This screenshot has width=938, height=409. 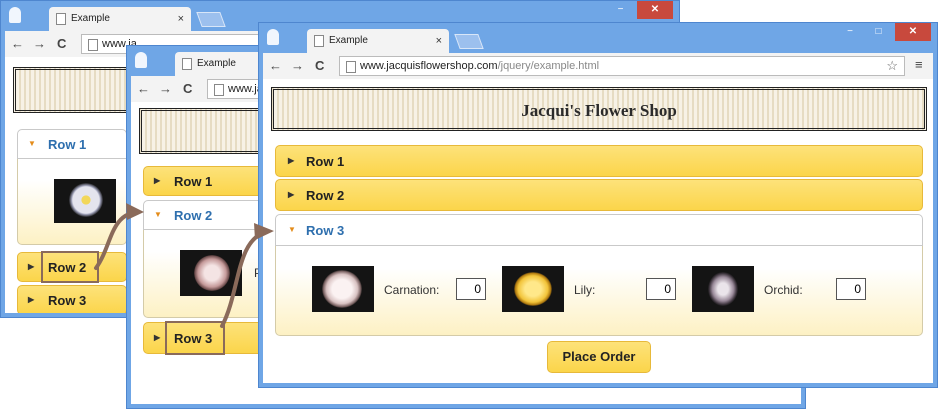 I want to click on accordion-row-2: ▼ Row 2, so click(x=207, y=215).